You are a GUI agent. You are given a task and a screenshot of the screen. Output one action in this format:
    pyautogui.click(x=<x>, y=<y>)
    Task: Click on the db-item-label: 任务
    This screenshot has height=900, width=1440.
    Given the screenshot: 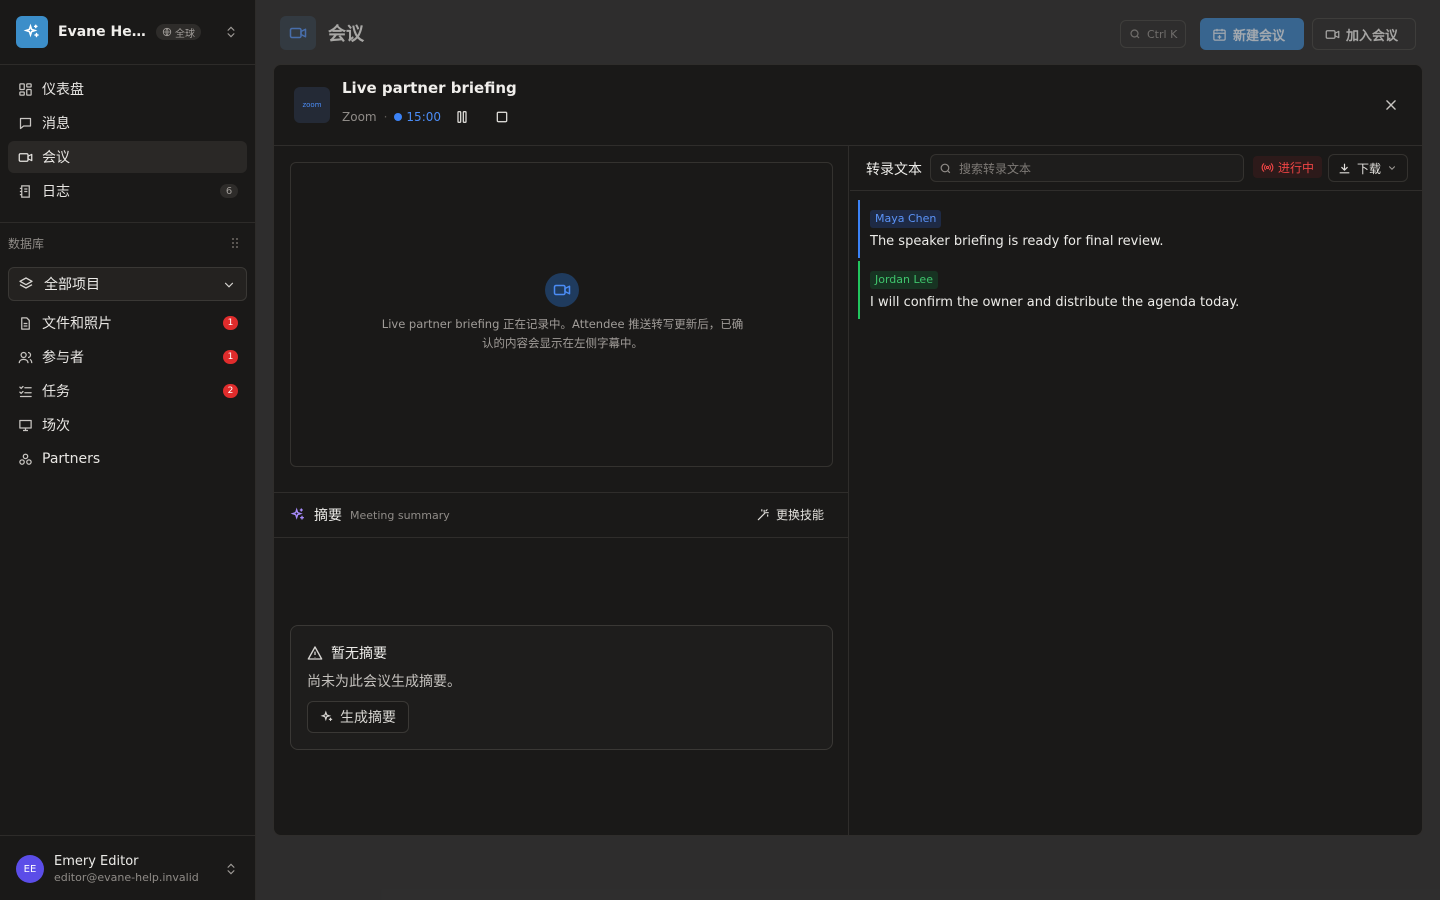 What is the action you would take?
    pyautogui.click(x=56, y=392)
    